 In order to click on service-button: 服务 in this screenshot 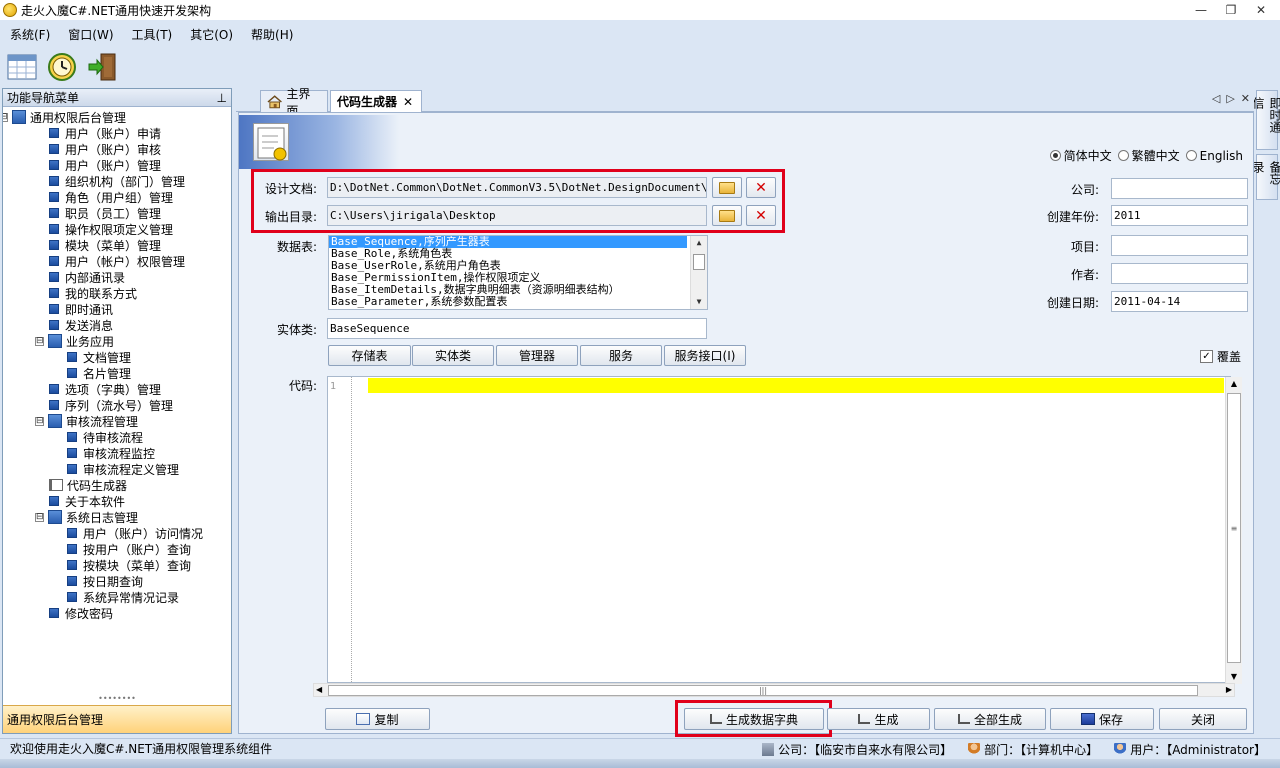, I will do `click(621, 355)`.